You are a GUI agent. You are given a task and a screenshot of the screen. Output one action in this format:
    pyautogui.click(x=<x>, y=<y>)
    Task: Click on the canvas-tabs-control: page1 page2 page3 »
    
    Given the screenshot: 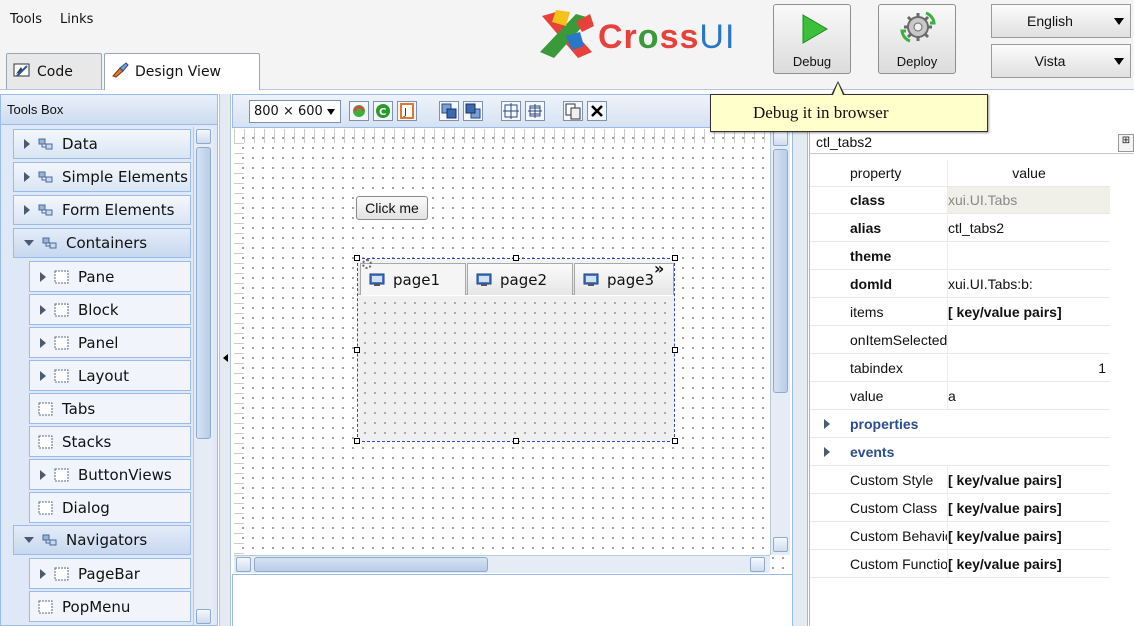 What is the action you would take?
    pyautogui.click(x=516, y=350)
    